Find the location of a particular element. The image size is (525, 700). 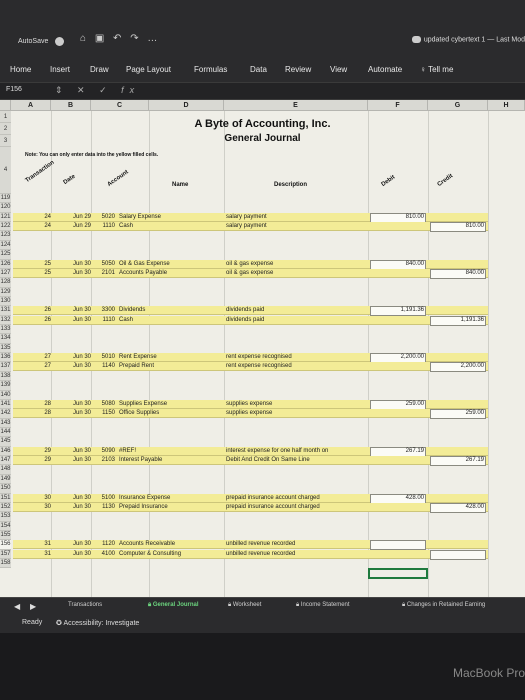

row-header: 136 is located at coordinates (5, 358).